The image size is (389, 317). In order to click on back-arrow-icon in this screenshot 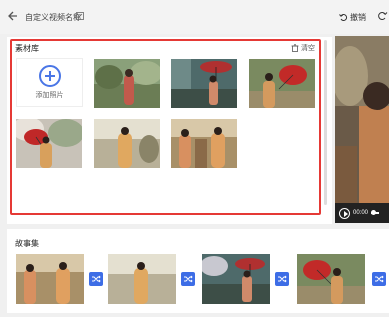, I will do `click(13, 16)`.